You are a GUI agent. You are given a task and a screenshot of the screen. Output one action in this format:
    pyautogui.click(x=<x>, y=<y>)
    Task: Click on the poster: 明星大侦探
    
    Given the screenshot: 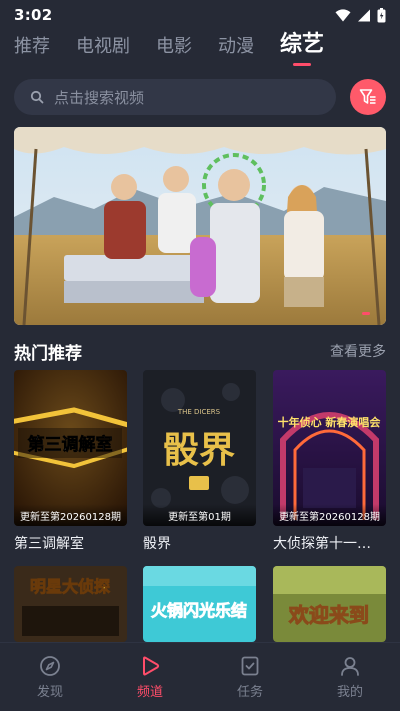 What is the action you would take?
    pyautogui.click(x=70, y=604)
    